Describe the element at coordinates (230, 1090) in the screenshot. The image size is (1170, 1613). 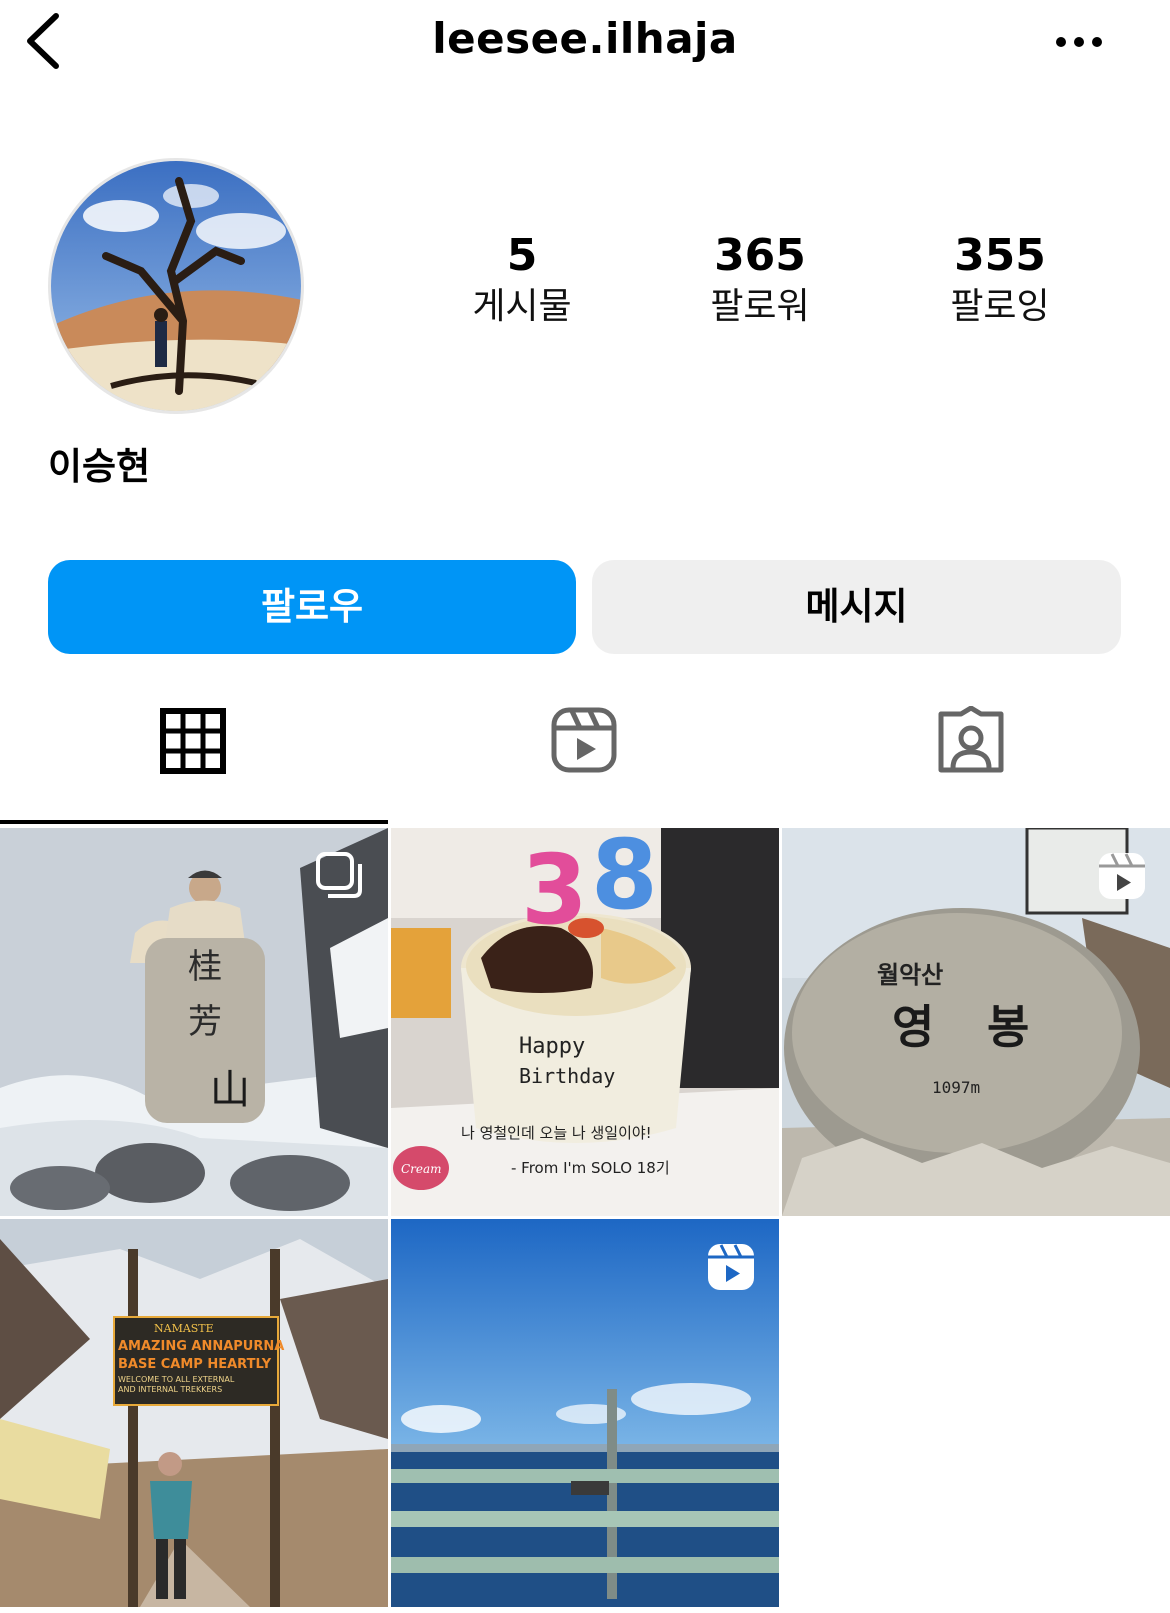
I see `svg-text: 山` at that location.